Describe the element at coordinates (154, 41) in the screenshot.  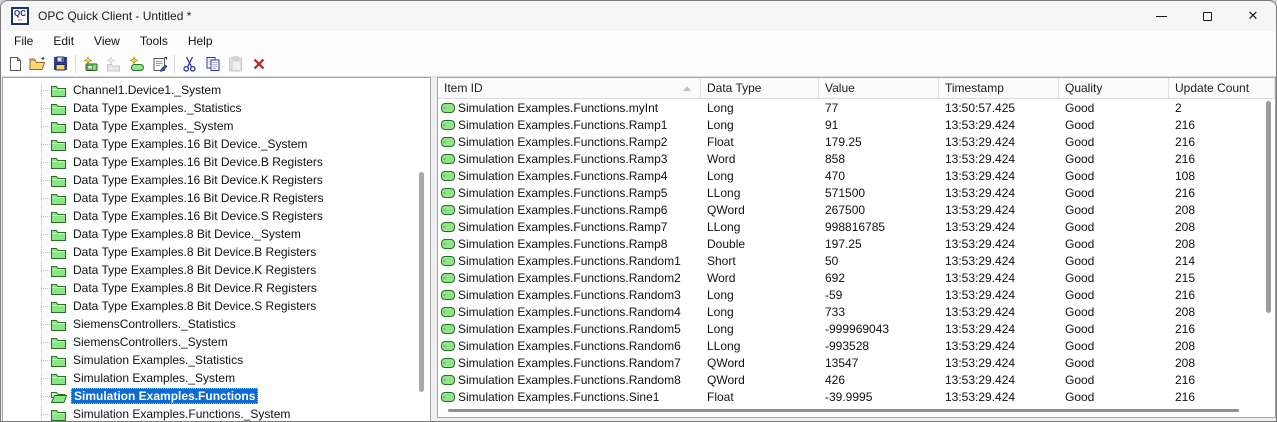
I see `menu-tools: Tools` at that location.